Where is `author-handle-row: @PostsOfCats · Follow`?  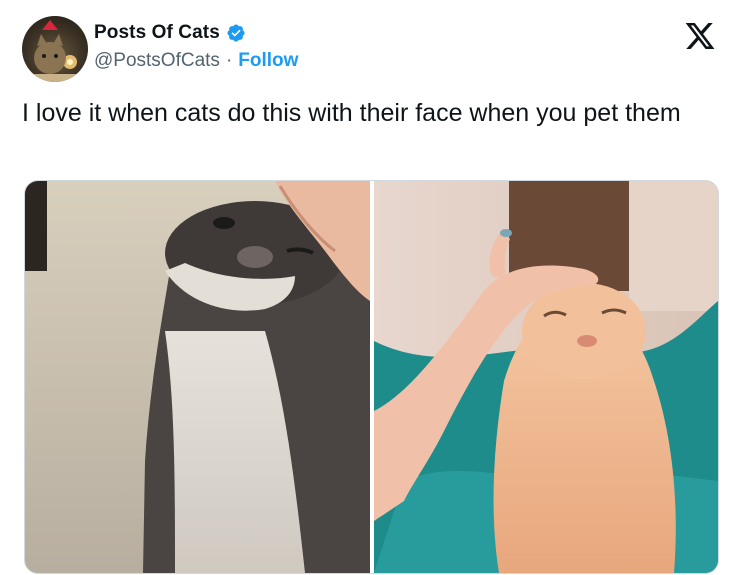
author-handle-row: @PostsOfCats · Follow is located at coordinates (196, 61).